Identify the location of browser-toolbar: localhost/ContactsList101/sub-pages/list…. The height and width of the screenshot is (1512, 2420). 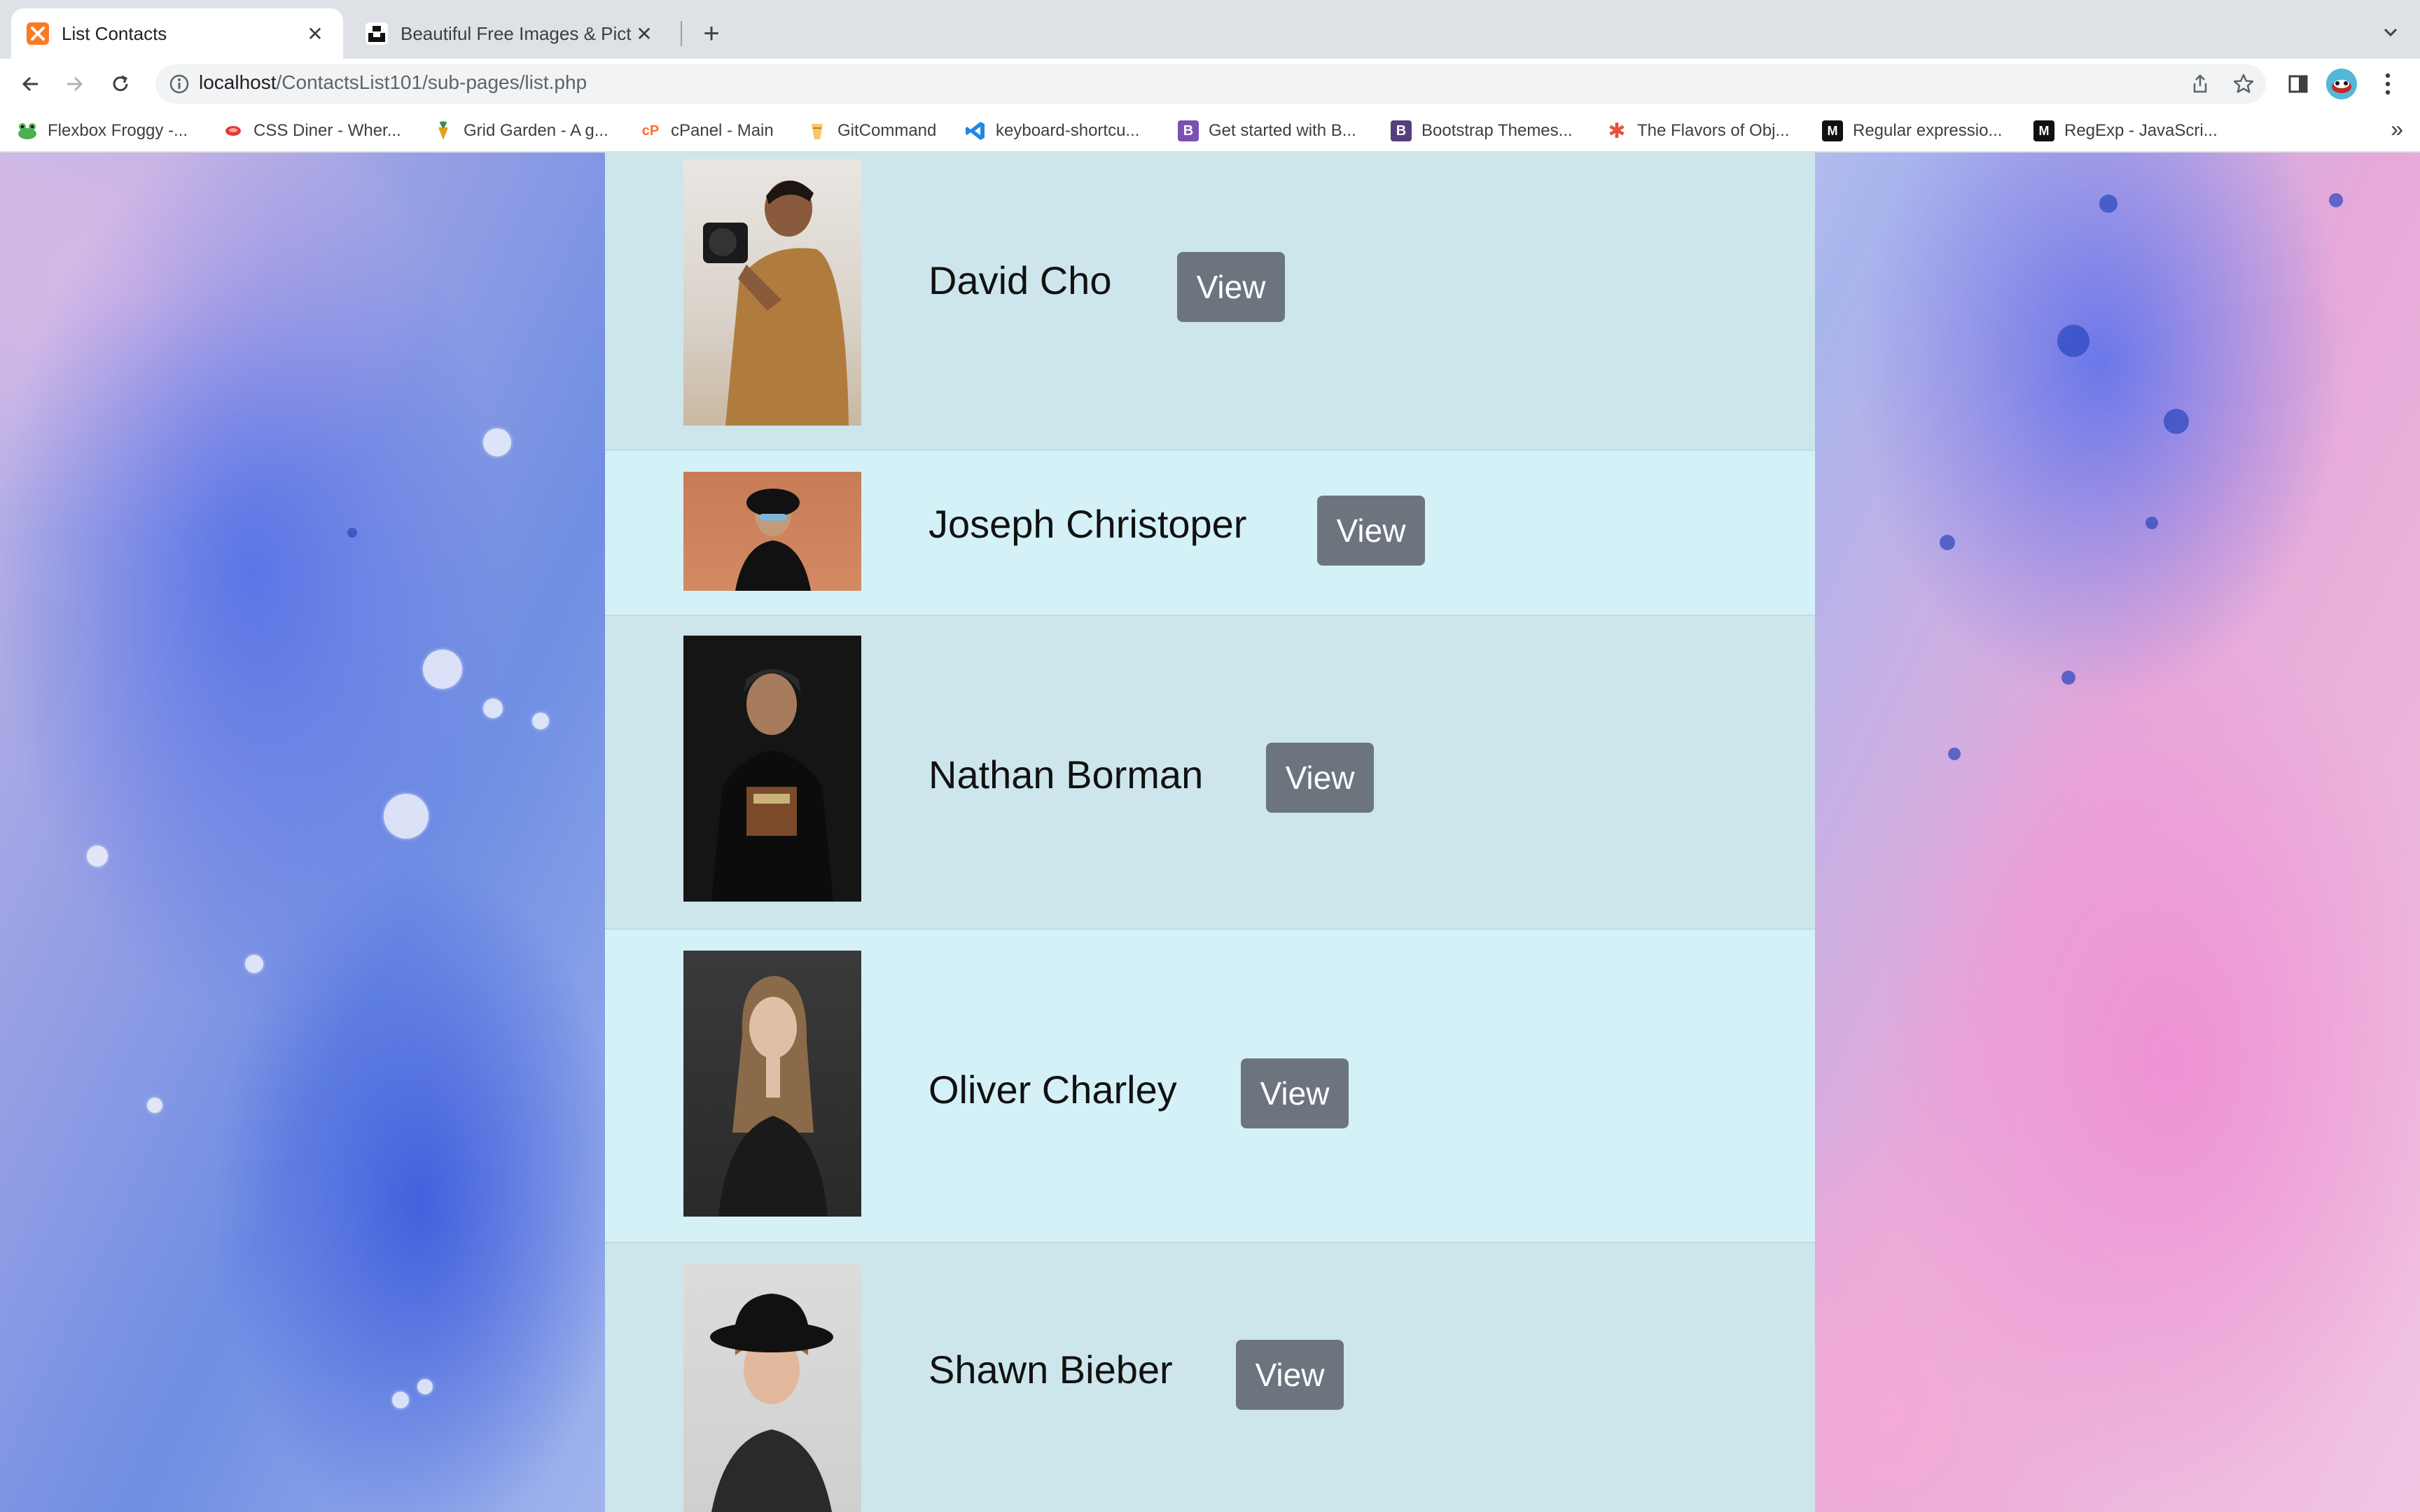
(1210, 84).